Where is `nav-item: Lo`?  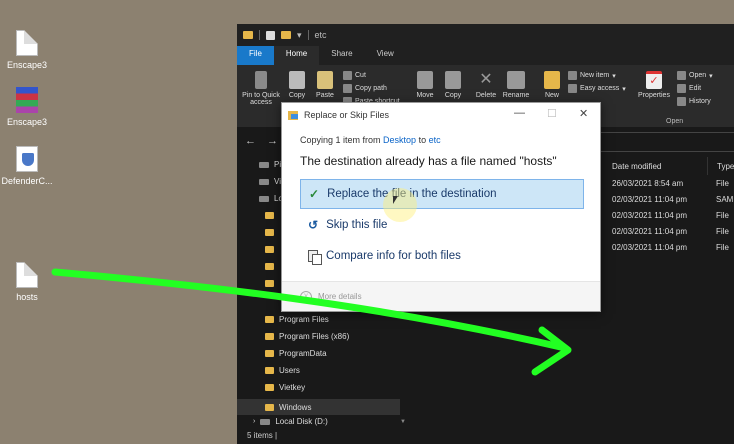
nav-item: Lo is located at coordinates (271, 198).